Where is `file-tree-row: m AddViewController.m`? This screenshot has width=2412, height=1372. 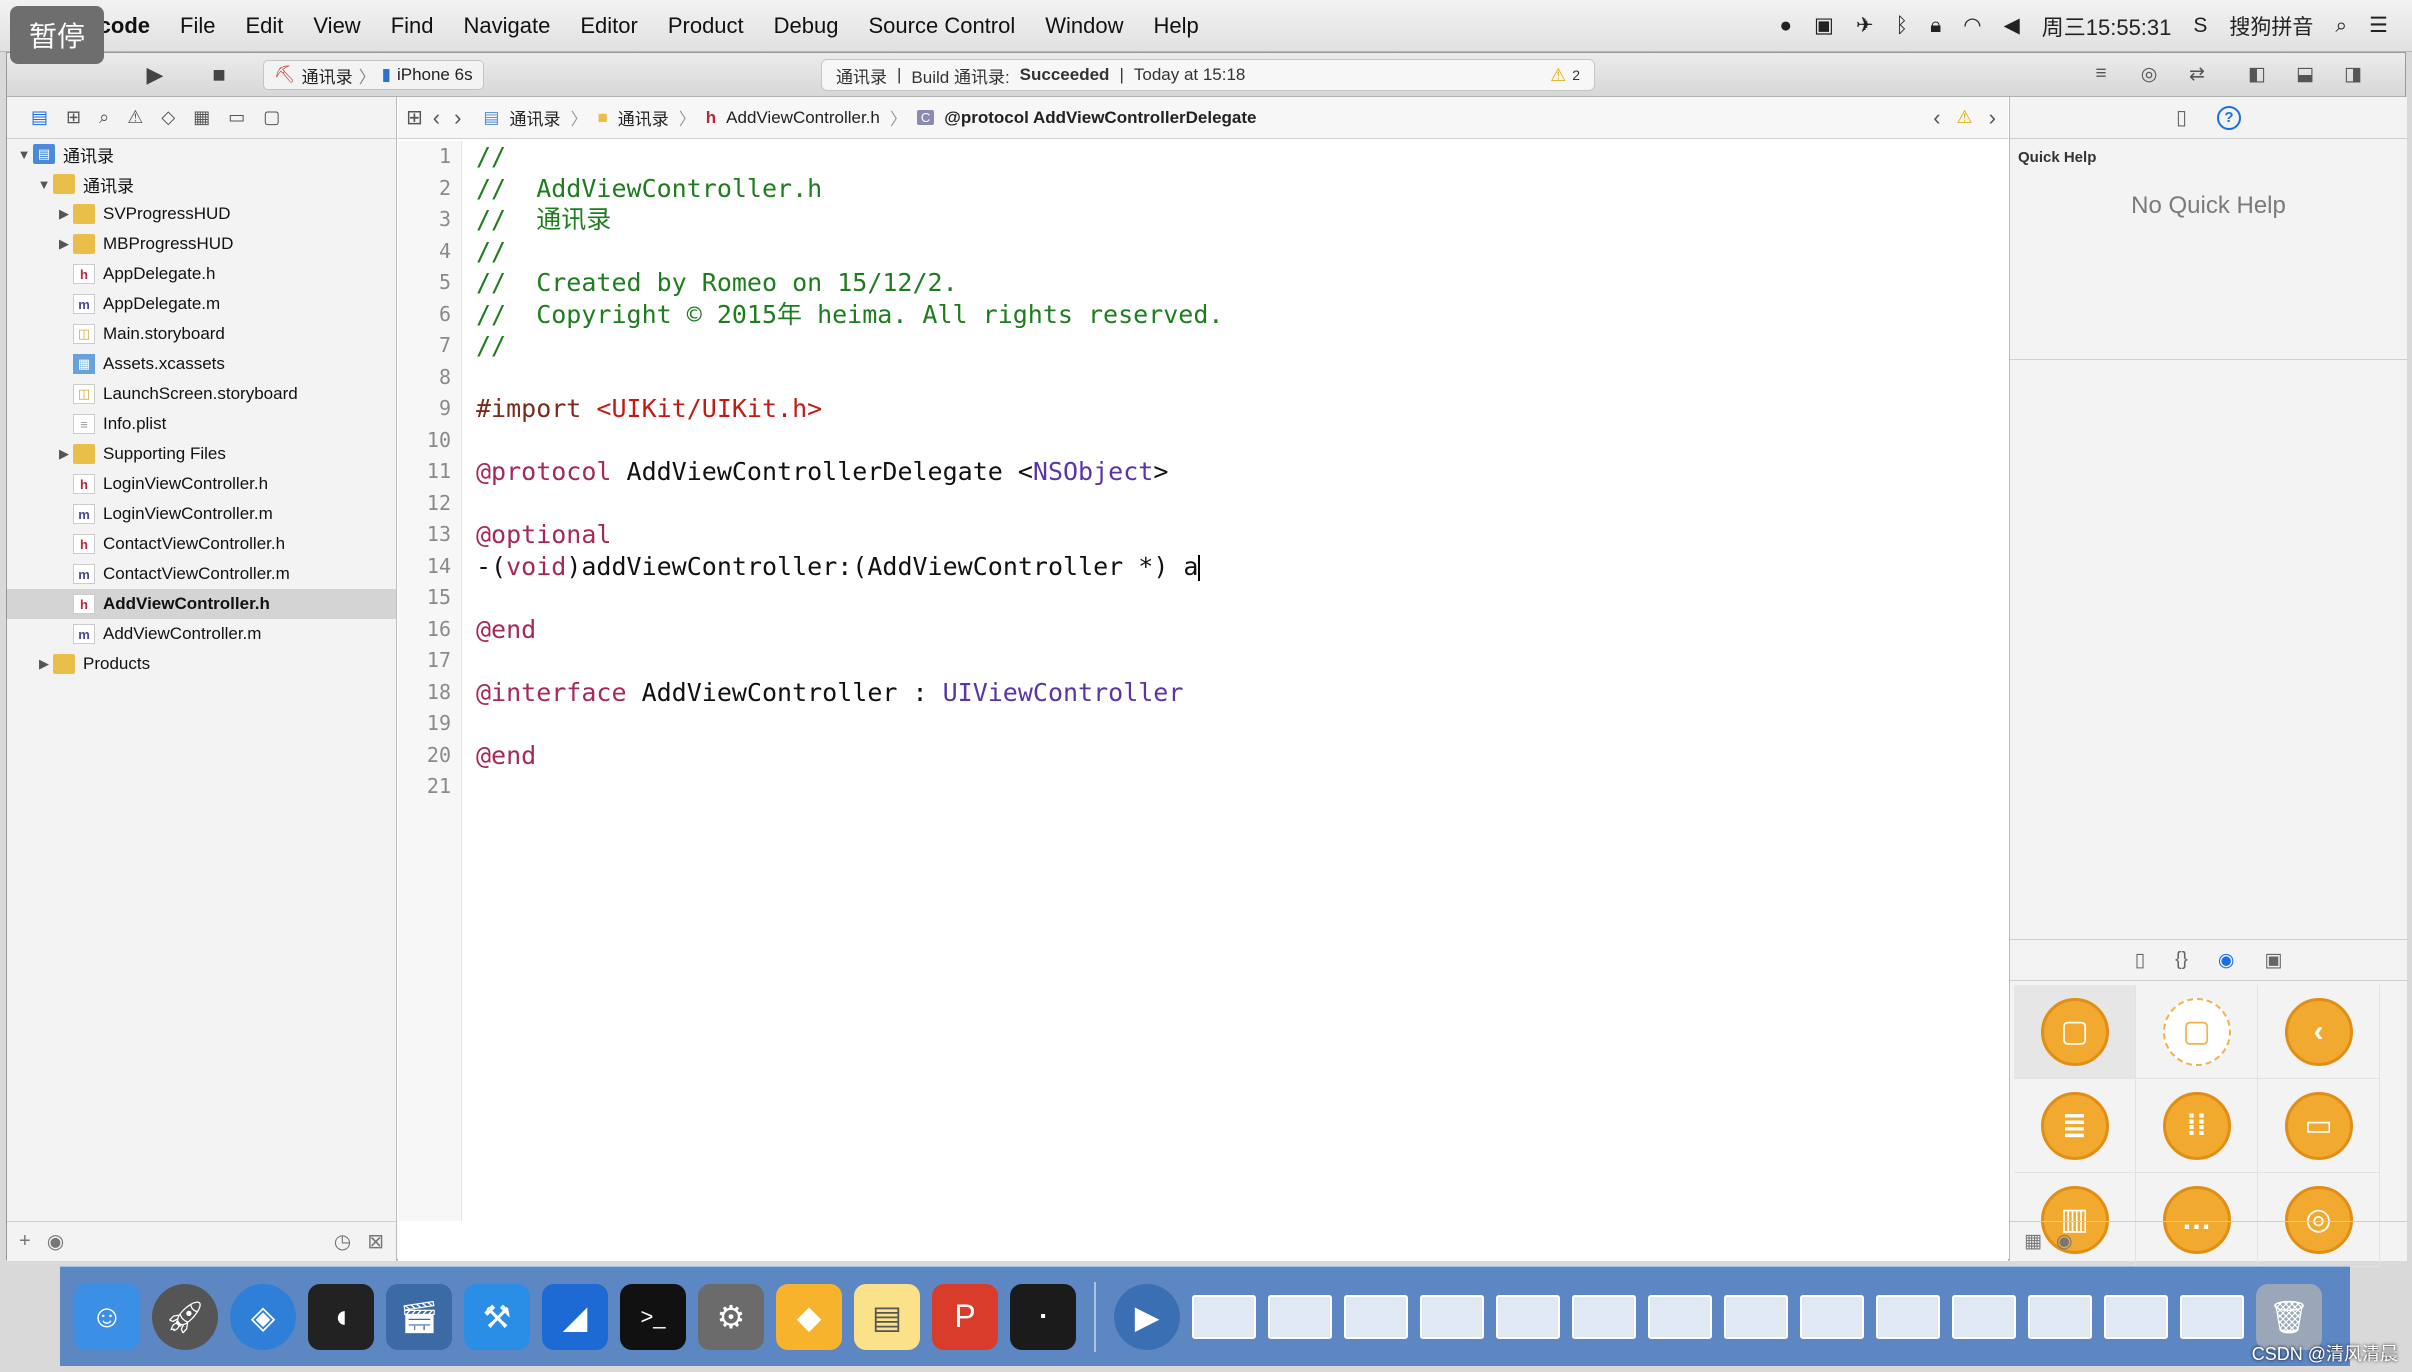
file-tree-row: m AddViewController.m is located at coordinates (201, 634).